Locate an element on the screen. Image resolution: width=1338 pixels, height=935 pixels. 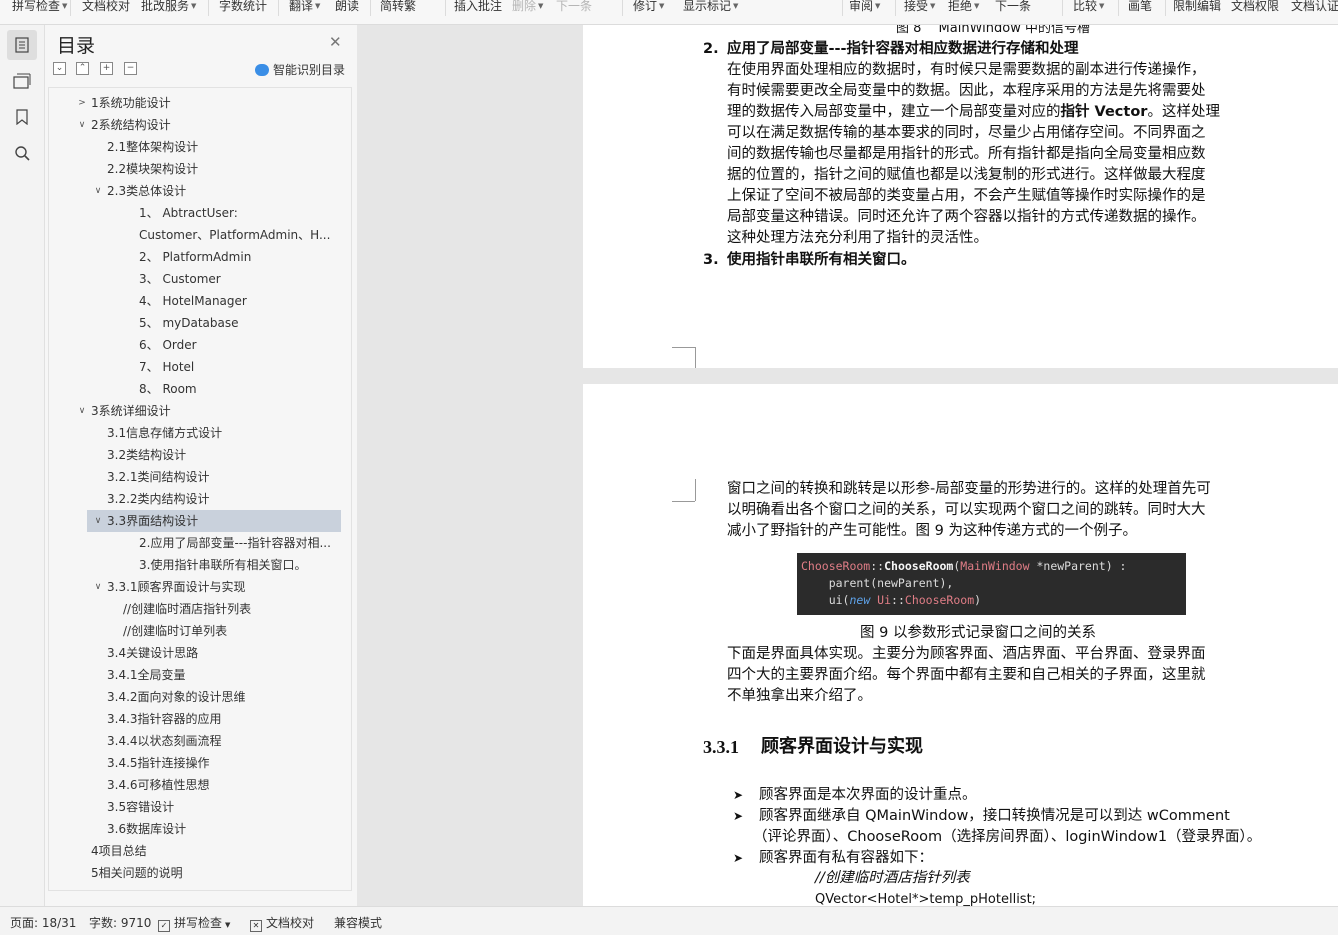
toolbar-item-label: 画笔 is located at coordinates (1140, 6).